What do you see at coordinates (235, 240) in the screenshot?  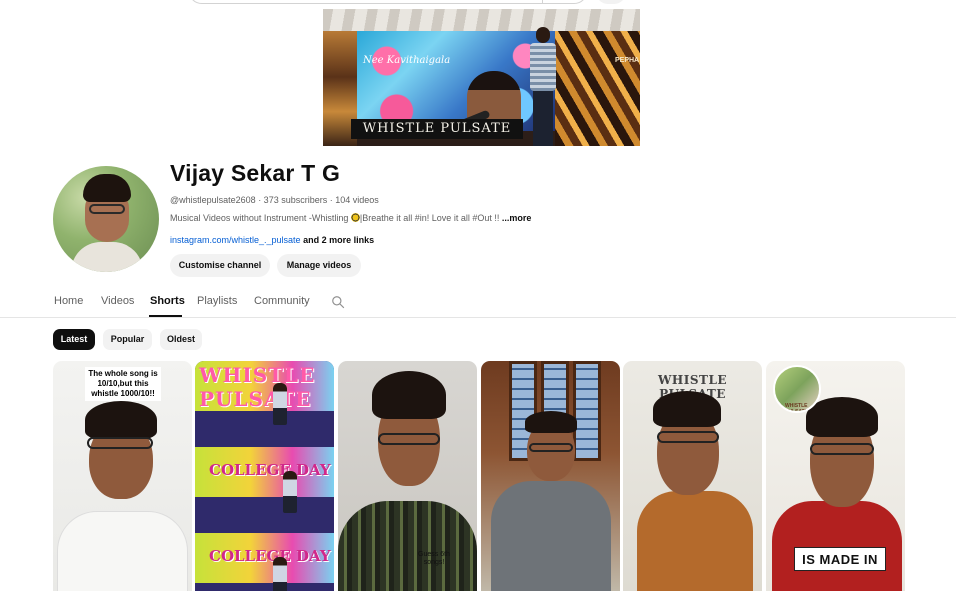 I see `instagram-link: instagram.com/whistle_._pulsate` at bounding box center [235, 240].